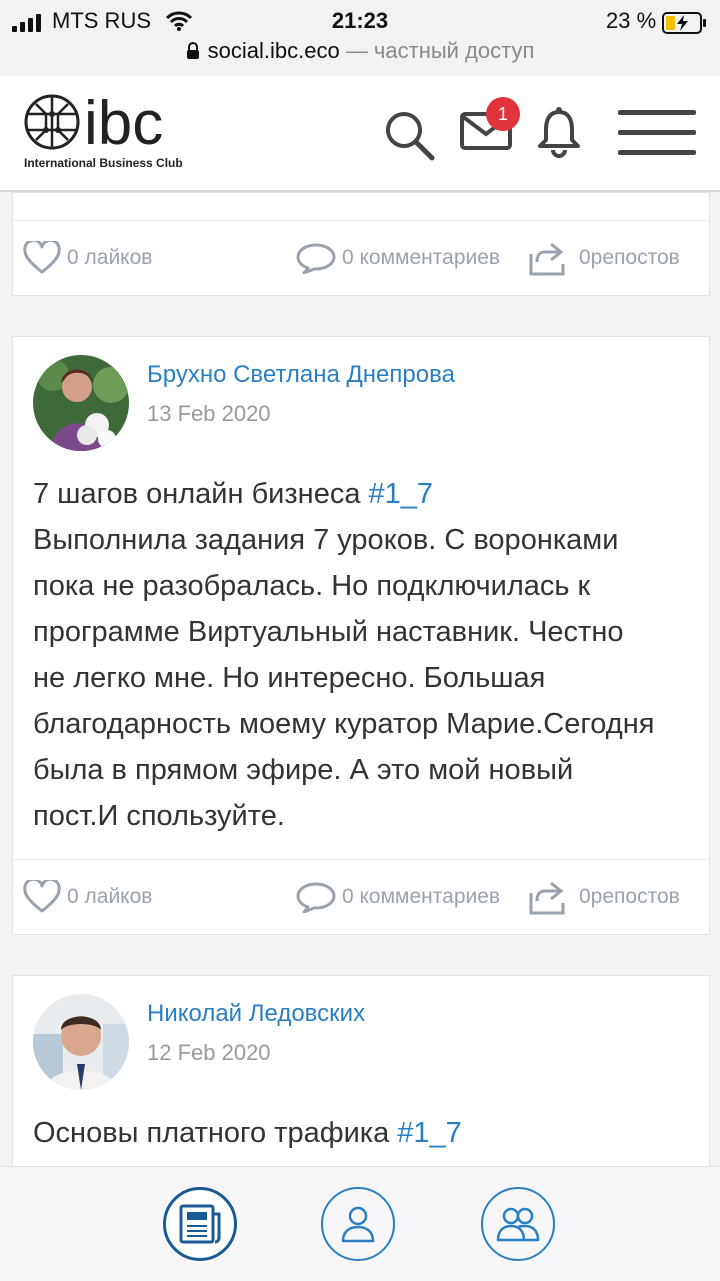 The image size is (720, 1281). I want to click on post-title: 7 шагов онлайн бизнеса, so click(201, 494).